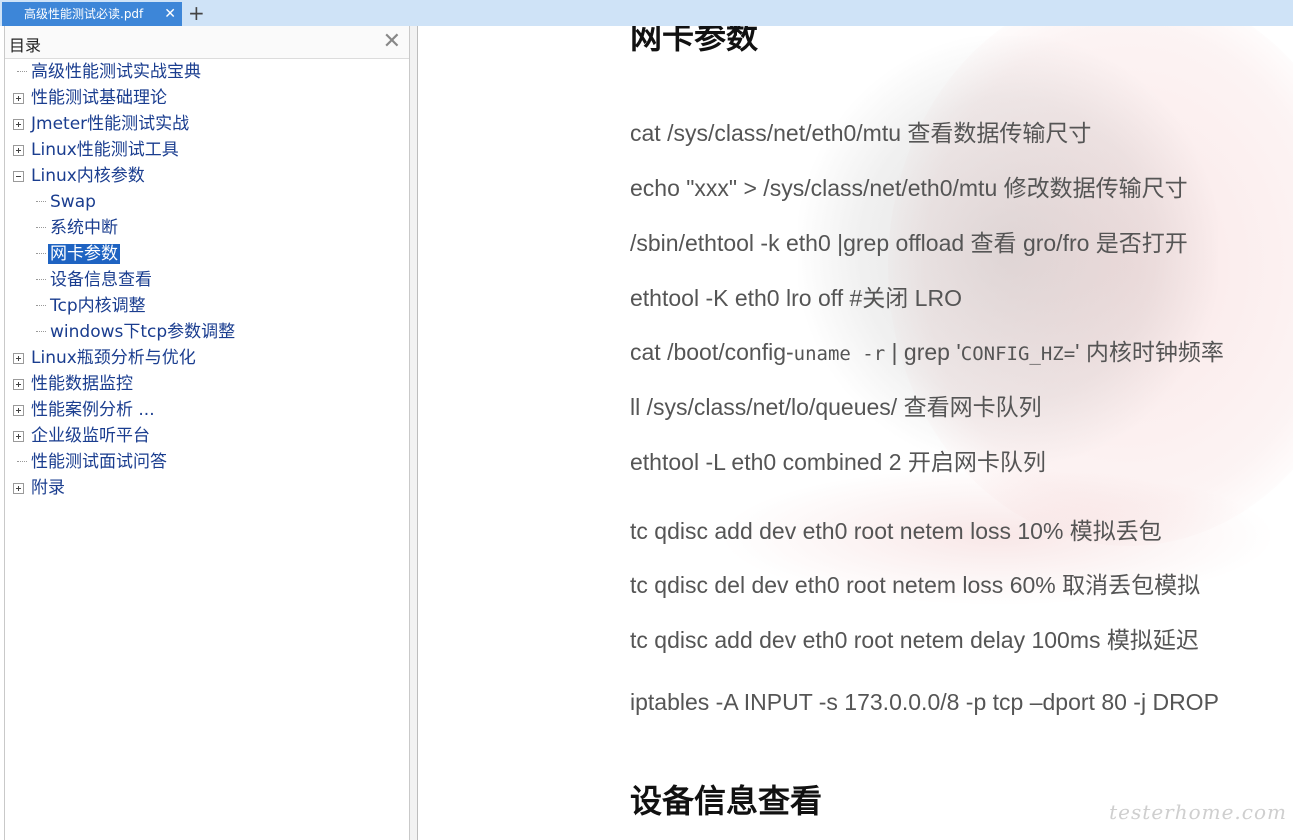 The image size is (1293, 840). I want to click on section-heading: 网卡参数, so click(694, 41).